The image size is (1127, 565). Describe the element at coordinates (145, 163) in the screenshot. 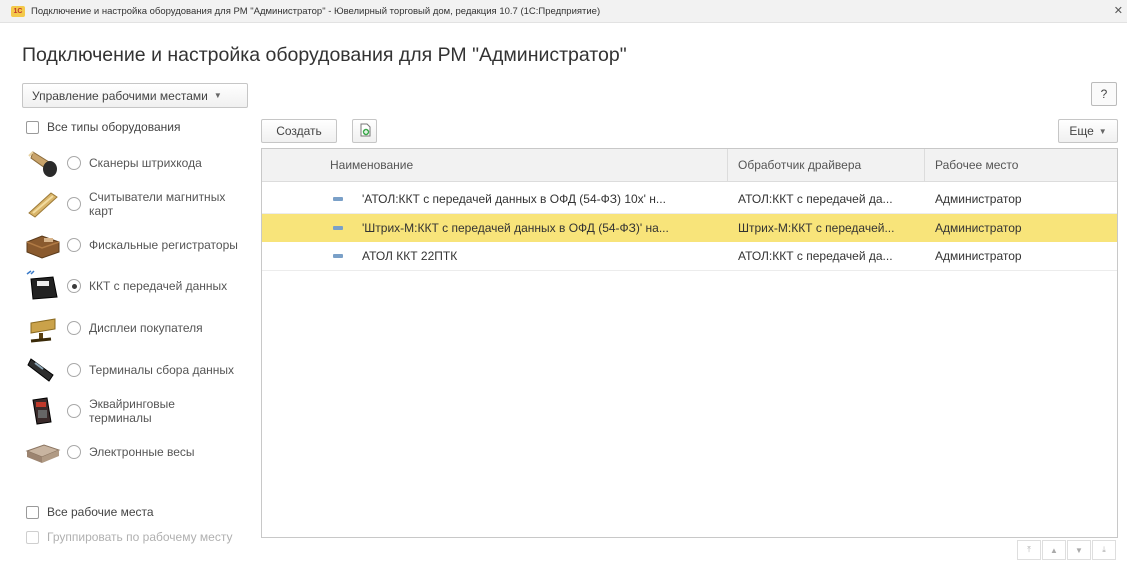

I see `barcode-scanners-label: Сканеры штрихкода` at that location.